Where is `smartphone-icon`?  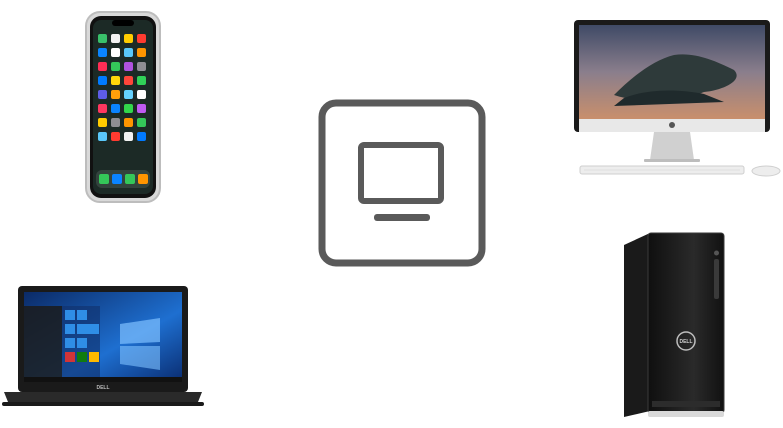
smartphone-icon is located at coordinates (123, 107).